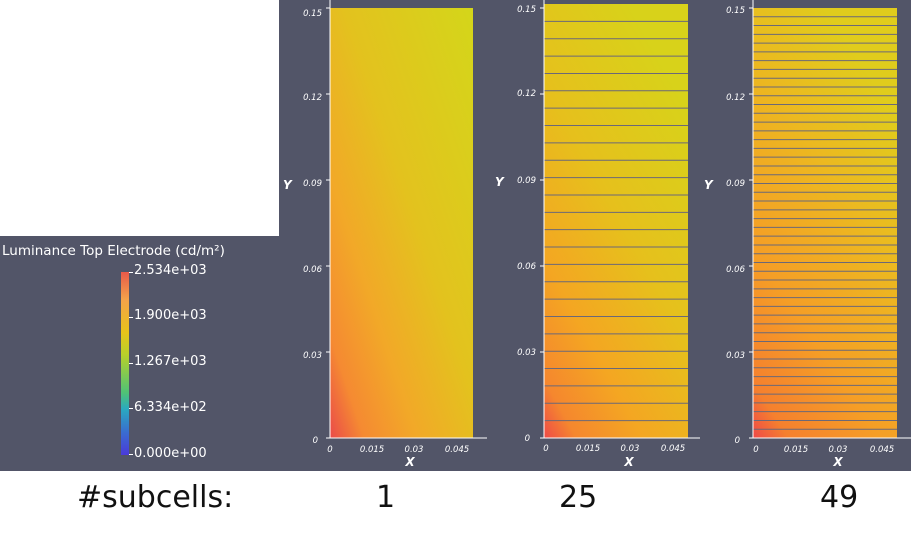  Describe the element at coordinates (155, 497) in the screenshot. I see `subcells-label: #subcells:` at that location.